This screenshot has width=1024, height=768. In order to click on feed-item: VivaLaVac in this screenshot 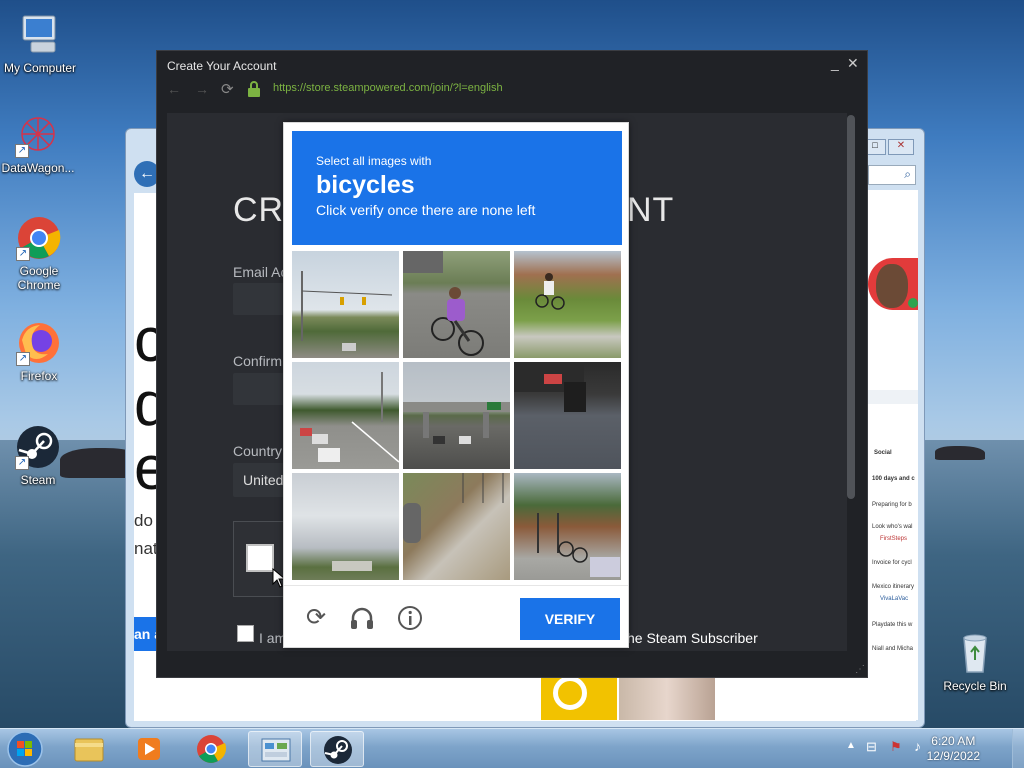, I will do `click(894, 599)`.